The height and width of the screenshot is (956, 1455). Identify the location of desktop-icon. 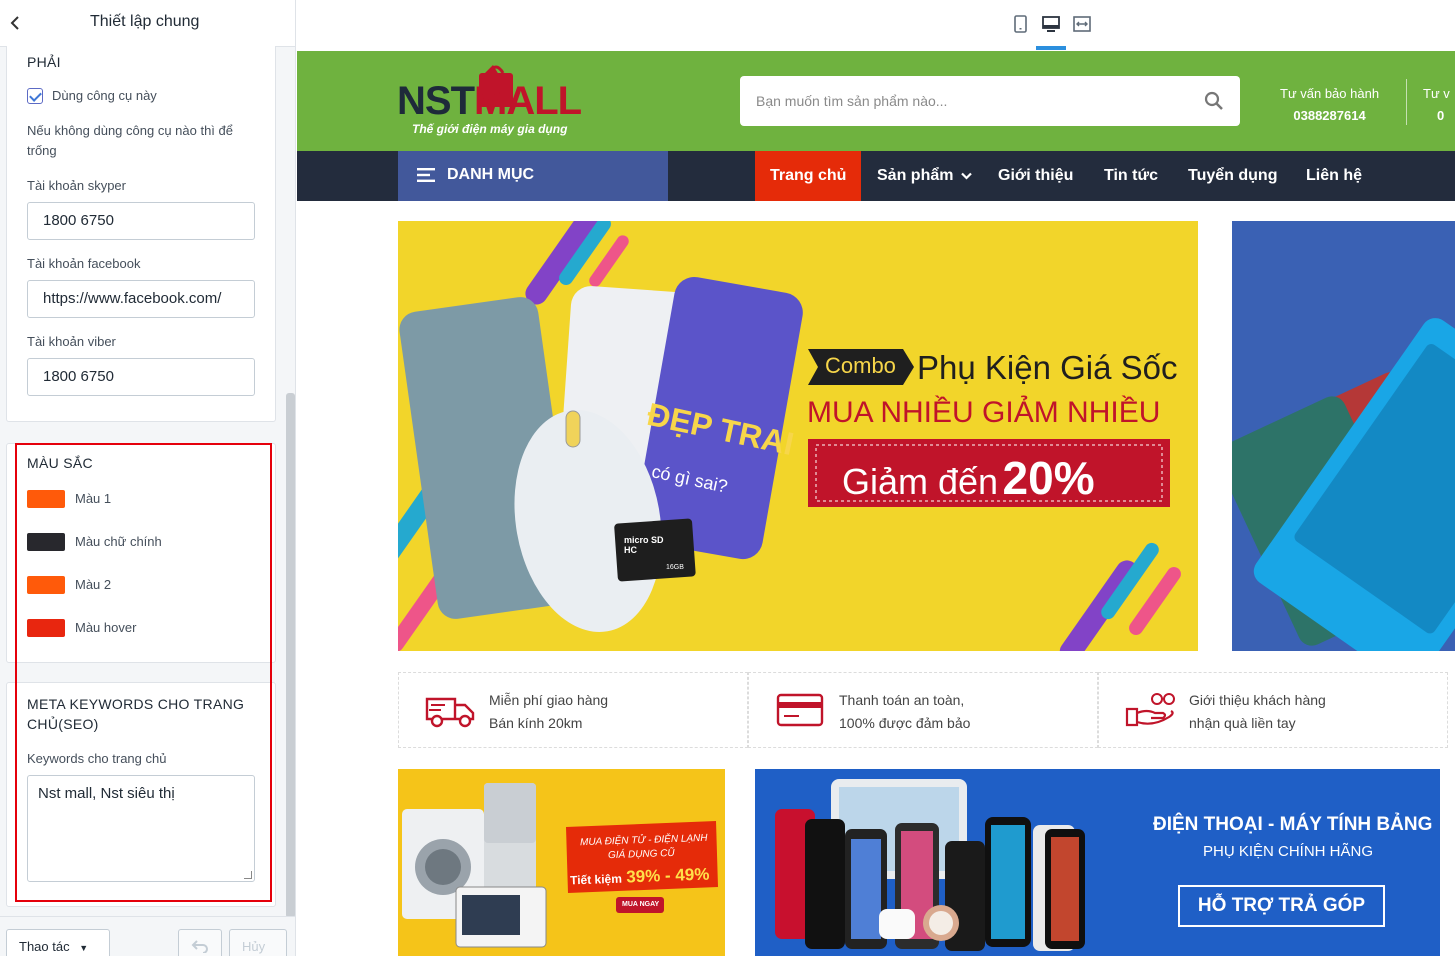
(1051, 24).